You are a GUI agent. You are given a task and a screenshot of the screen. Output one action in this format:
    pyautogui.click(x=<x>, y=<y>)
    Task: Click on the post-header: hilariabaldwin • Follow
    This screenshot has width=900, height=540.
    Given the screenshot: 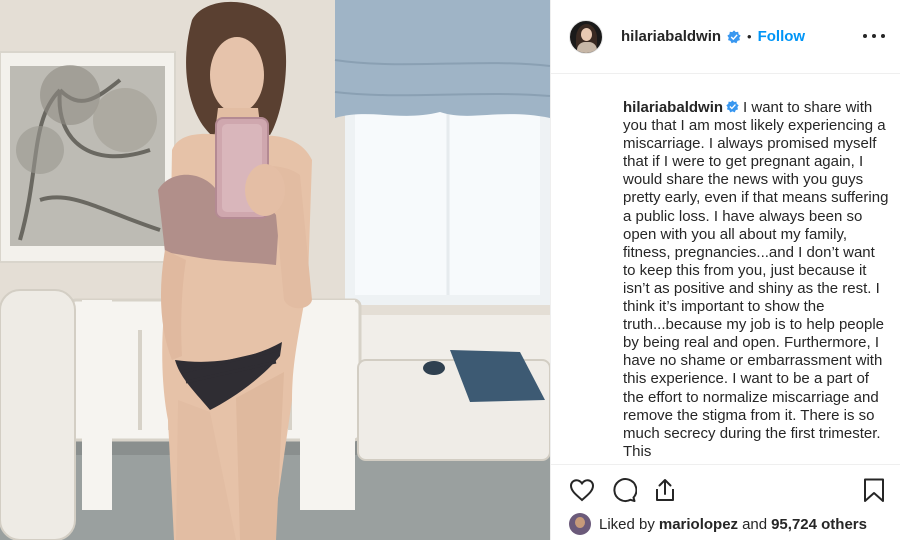 What is the action you would take?
    pyautogui.click(x=725, y=37)
    